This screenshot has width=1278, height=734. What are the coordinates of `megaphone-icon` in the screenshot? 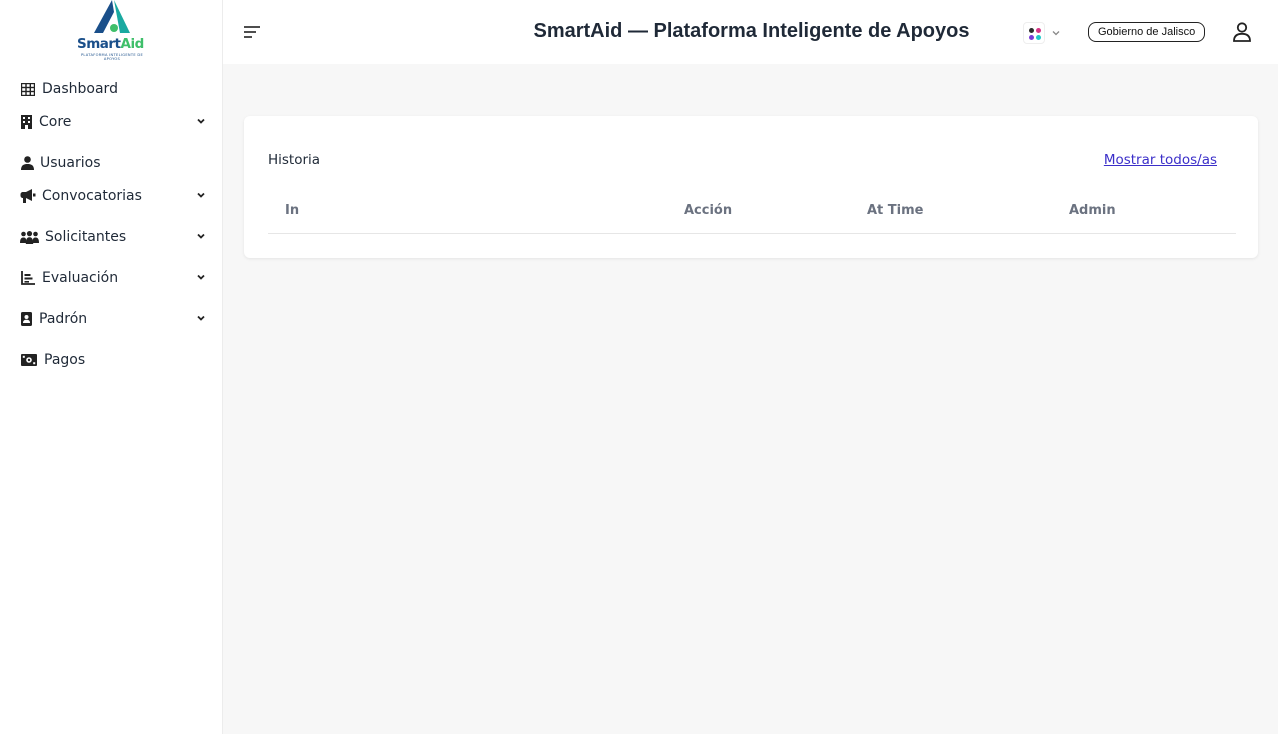 It's located at (28, 196).